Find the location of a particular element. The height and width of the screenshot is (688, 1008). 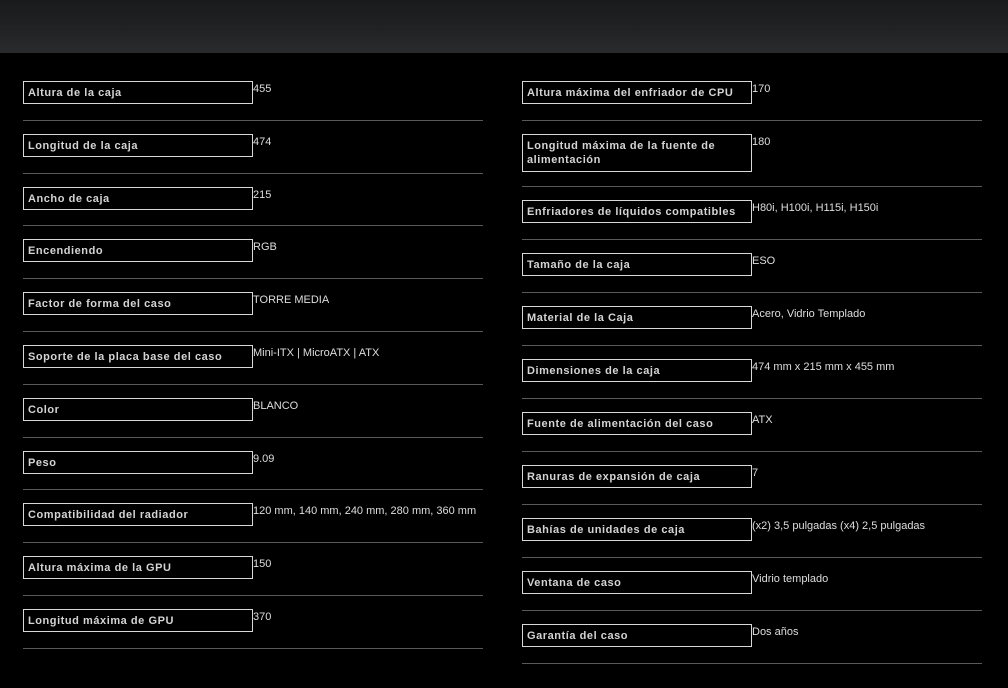

spec-label: Ventana de caso is located at coordinates (637, 582).